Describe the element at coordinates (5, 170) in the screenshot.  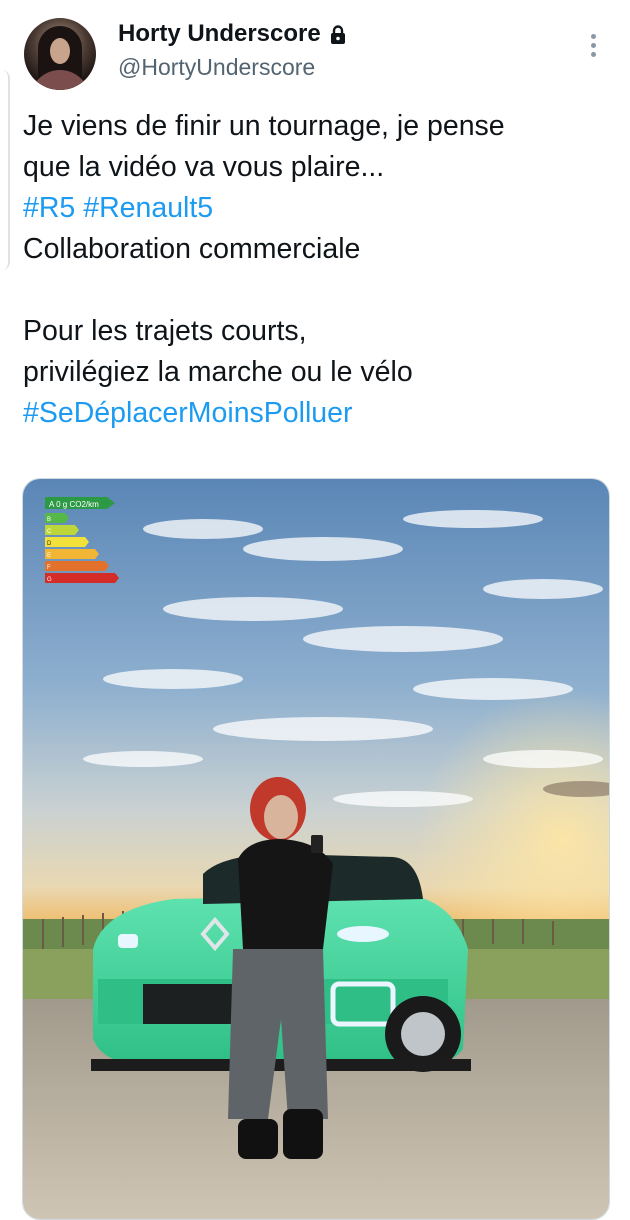
I see `thread-accent` at that location.